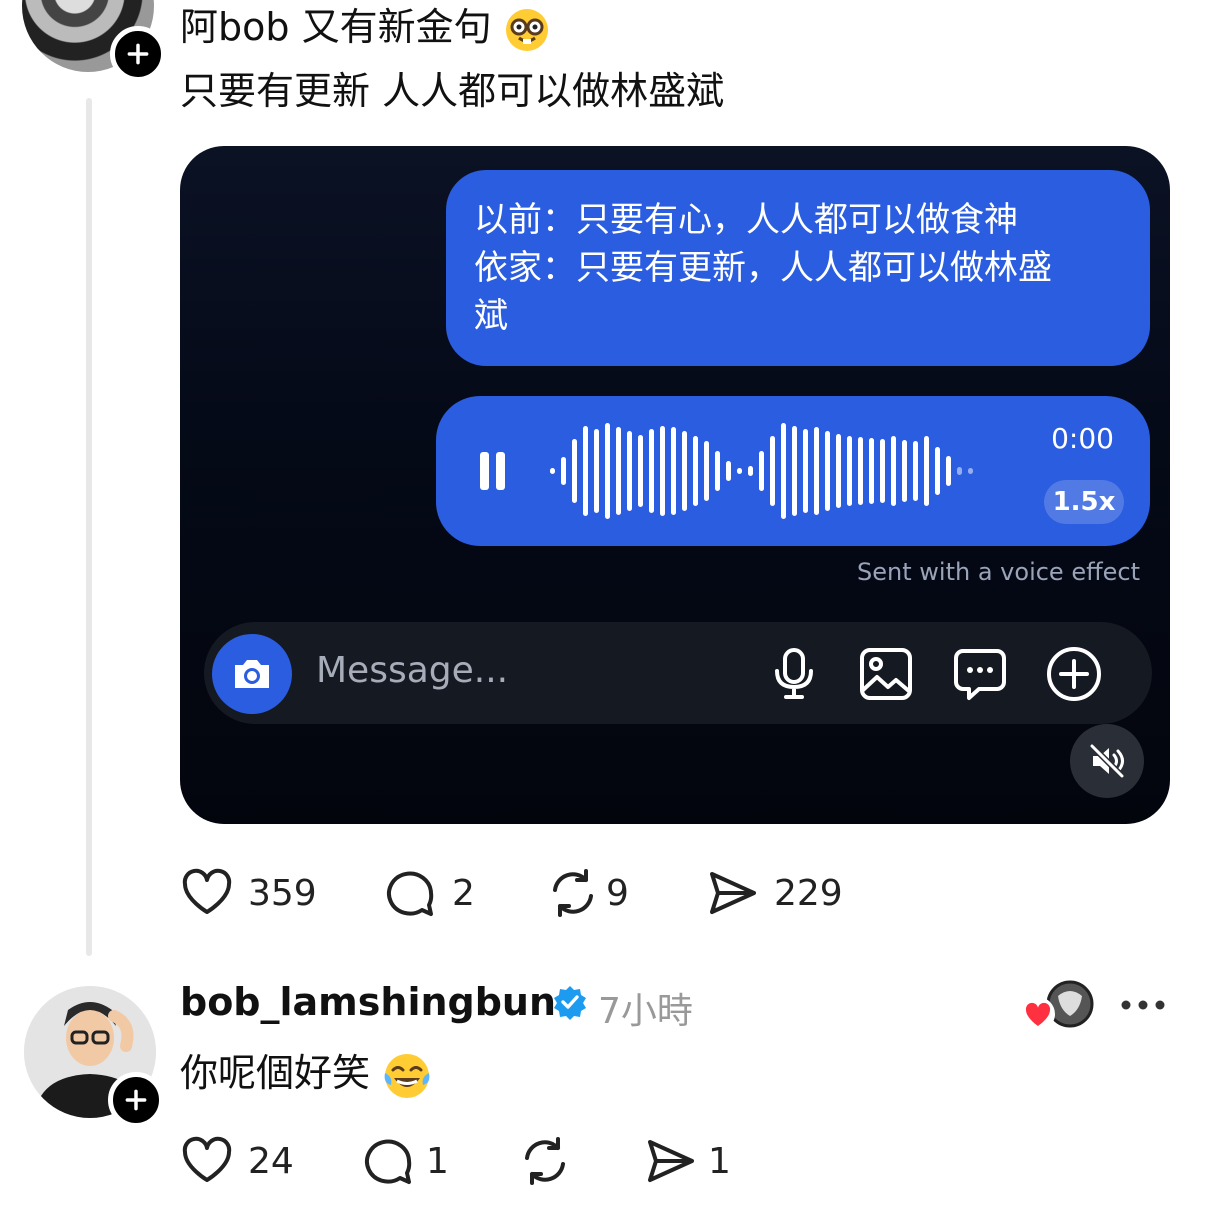 This screenshot has height=1224, width=1206. Describe the element at coordinates (808, 893) in the screenshot. I see `share-count: 229` at that location.